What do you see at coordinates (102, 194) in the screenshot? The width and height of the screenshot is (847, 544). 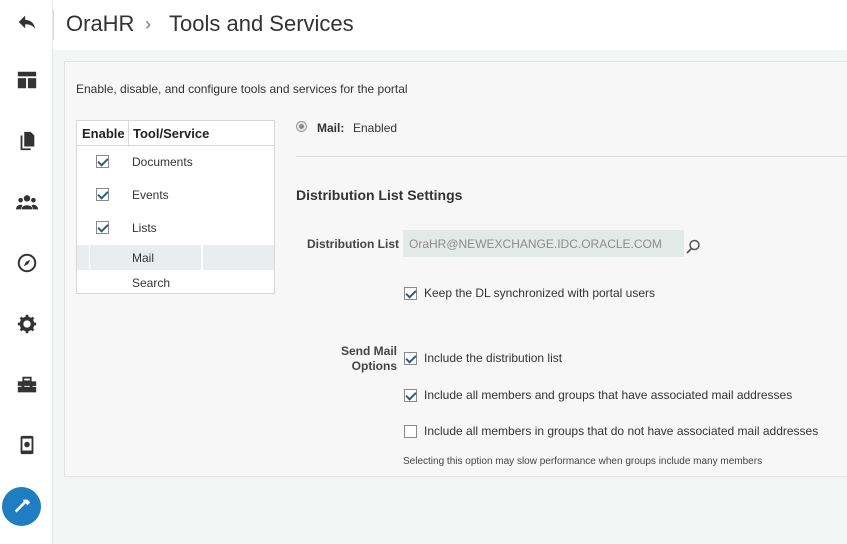 I see `enable-checkbox-events` at bounding box center [102, 194].